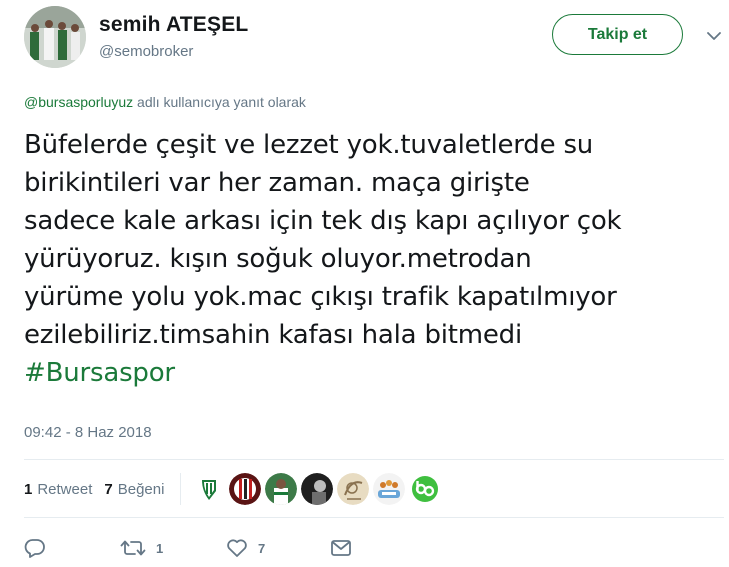 Image resolution: width=729 pixels, height=567 pixels. Describe the element at coordinates (374, 373) in the screenshot. I see `hashtag-link: #Bursaspor` at that location.